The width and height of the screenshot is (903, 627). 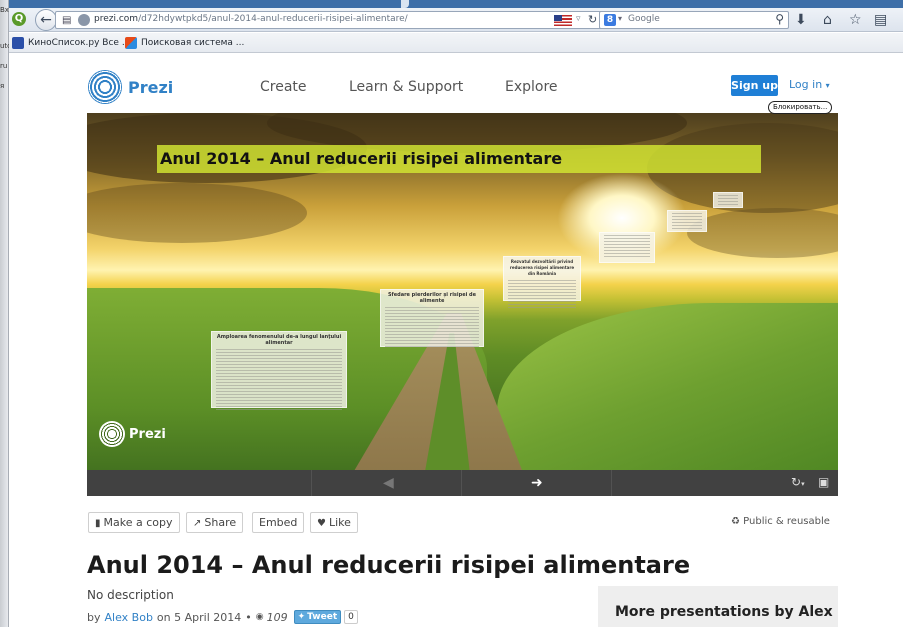 I want to click on share-button: ↗ Share, so click(x=215, y=522).